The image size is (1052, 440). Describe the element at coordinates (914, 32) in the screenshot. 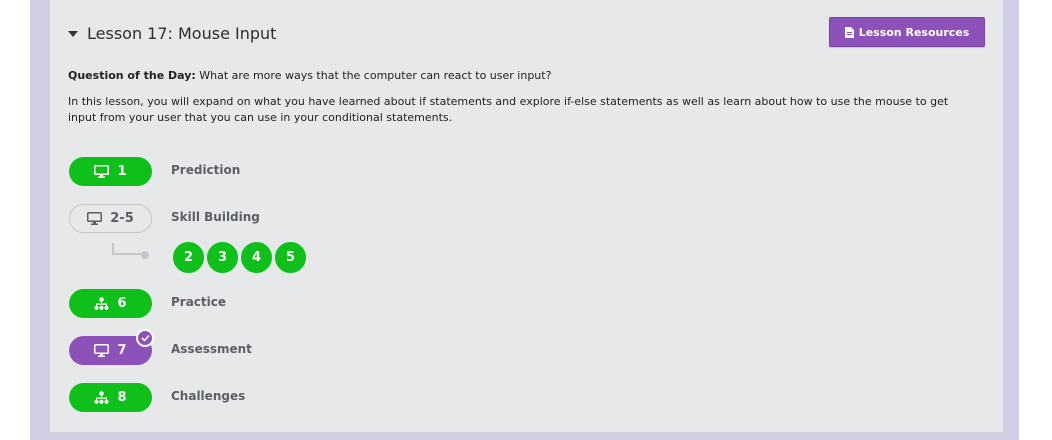

I see `lesson-resources-label: Lesson Resources` at that location.